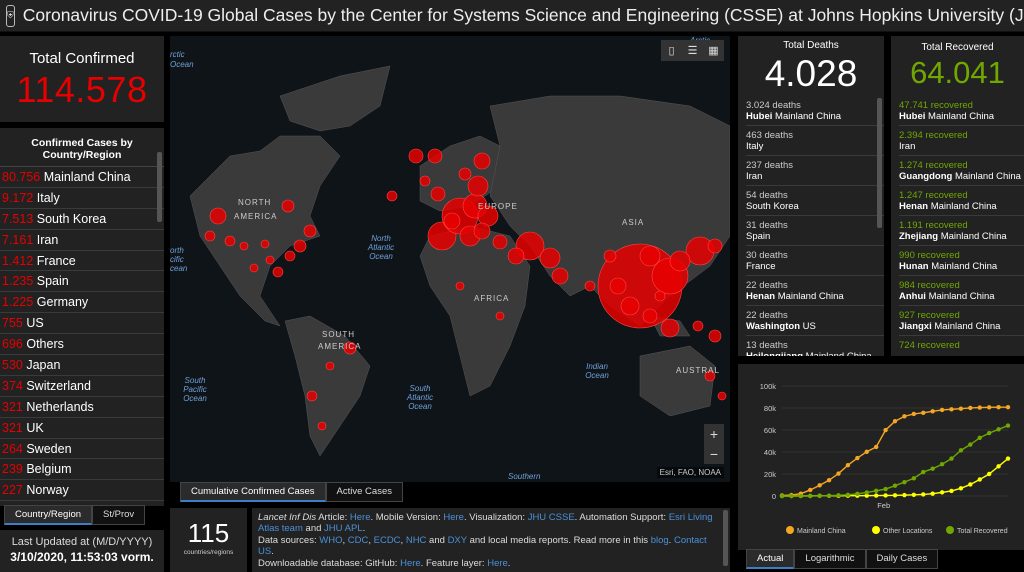 This screenshot has width=1024, height=572. I want to click on country-list-item: 1.412 France, so click(82, 261).